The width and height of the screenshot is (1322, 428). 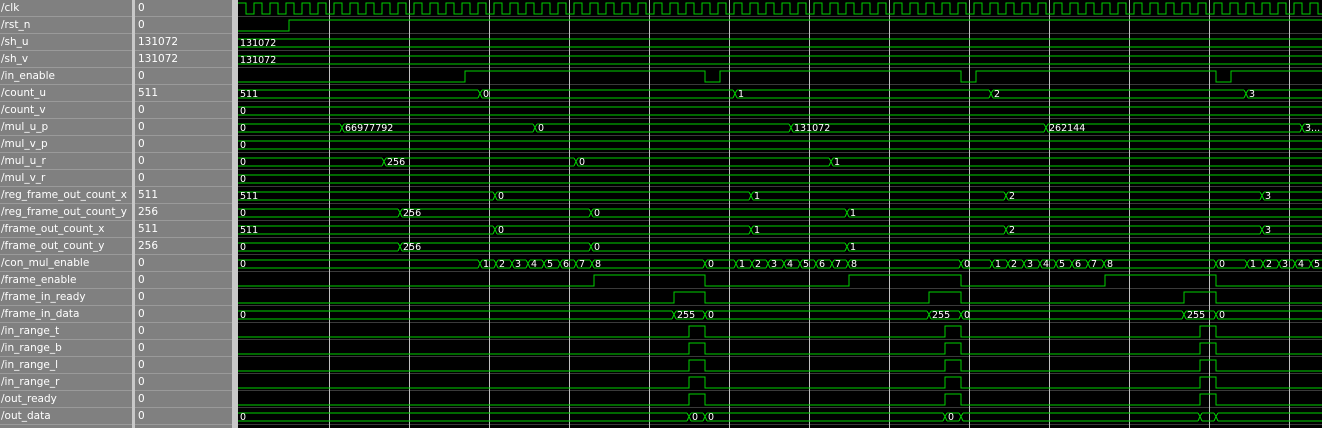 What do you see at coordinates (66, 297) in the screenshot?
I see `signal-name: /frame_in_ready` at bounding box center [66, 297].